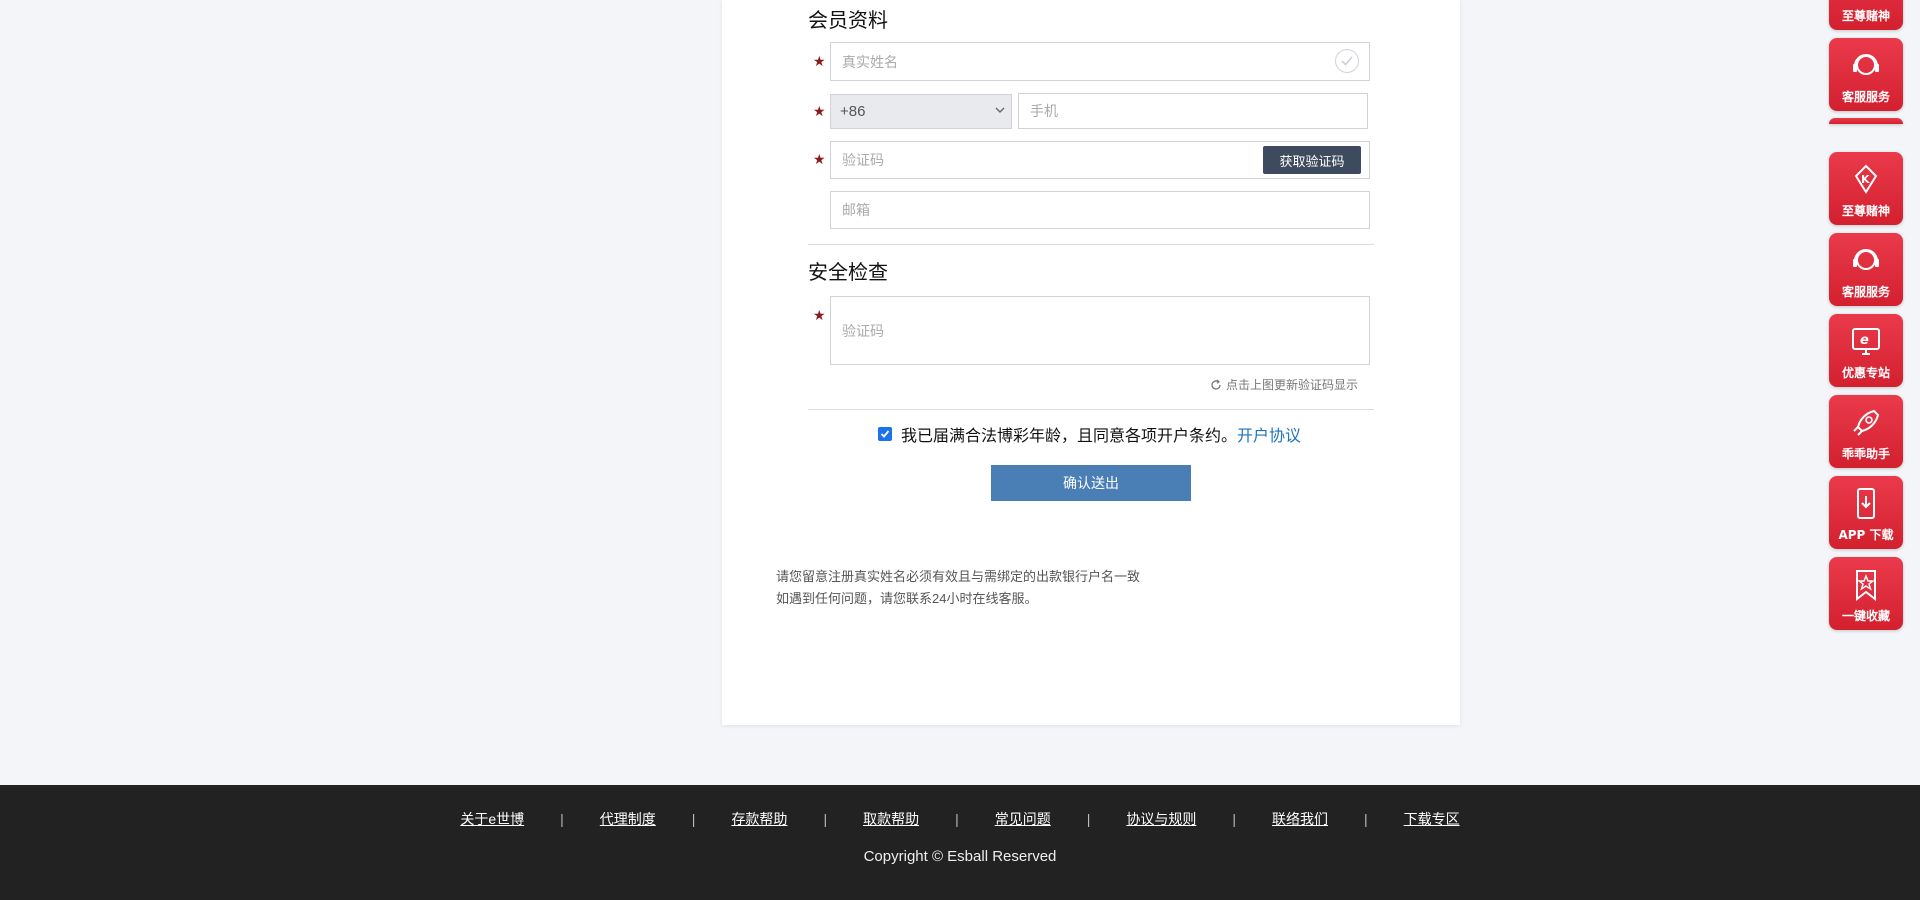 Image resolution: width=1920 pixels, height=900 pixels. Describe the element at coordinates (1269, 434) in the screenshot. I see `terms-link: 开户协议` at that location.